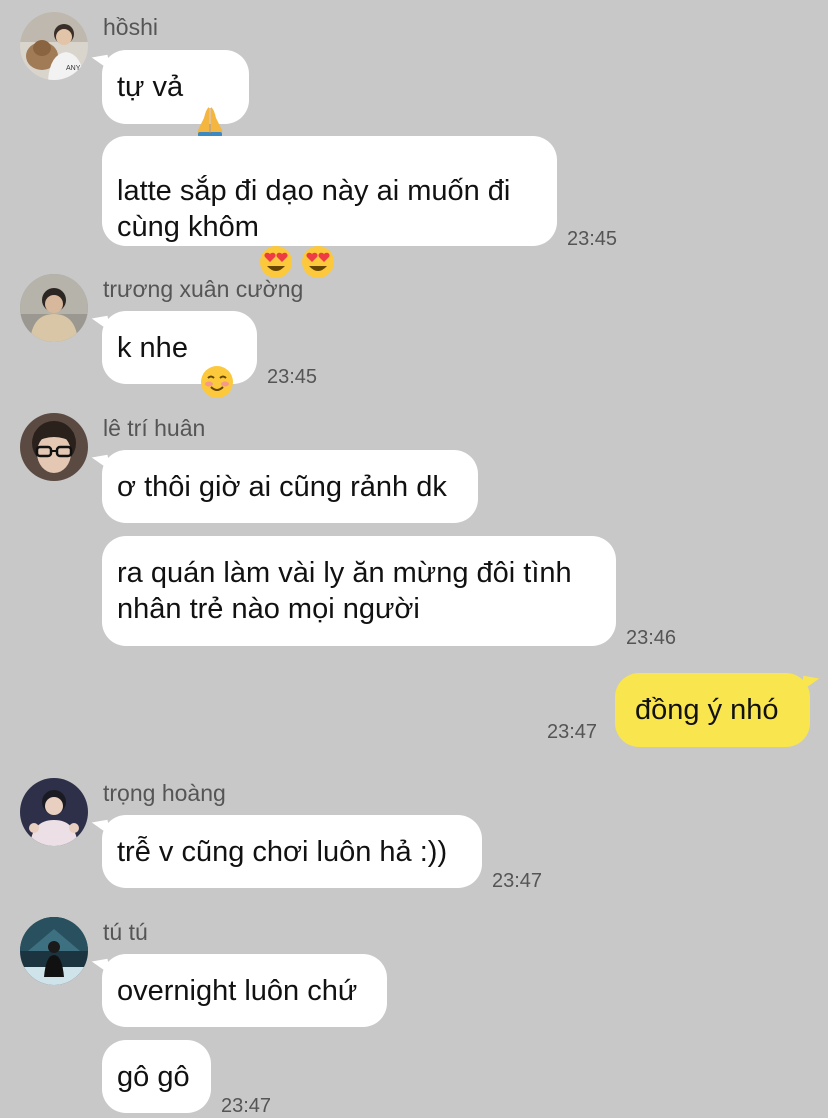 This screenshot has height=1118, width=828. I want to click on avatar-tu-icon, so click(54, 951).